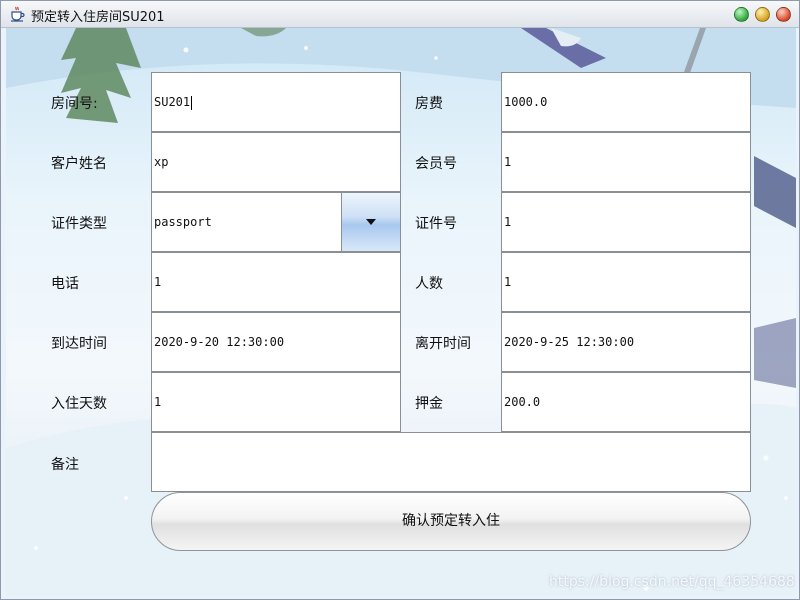 Image resolution: width=800 pixels, height=600 pixels. What do you see at coordinates (443, 344) in the screenshot?
I see `departure-time-label: 离开时间` at bounding box center [443, 344].